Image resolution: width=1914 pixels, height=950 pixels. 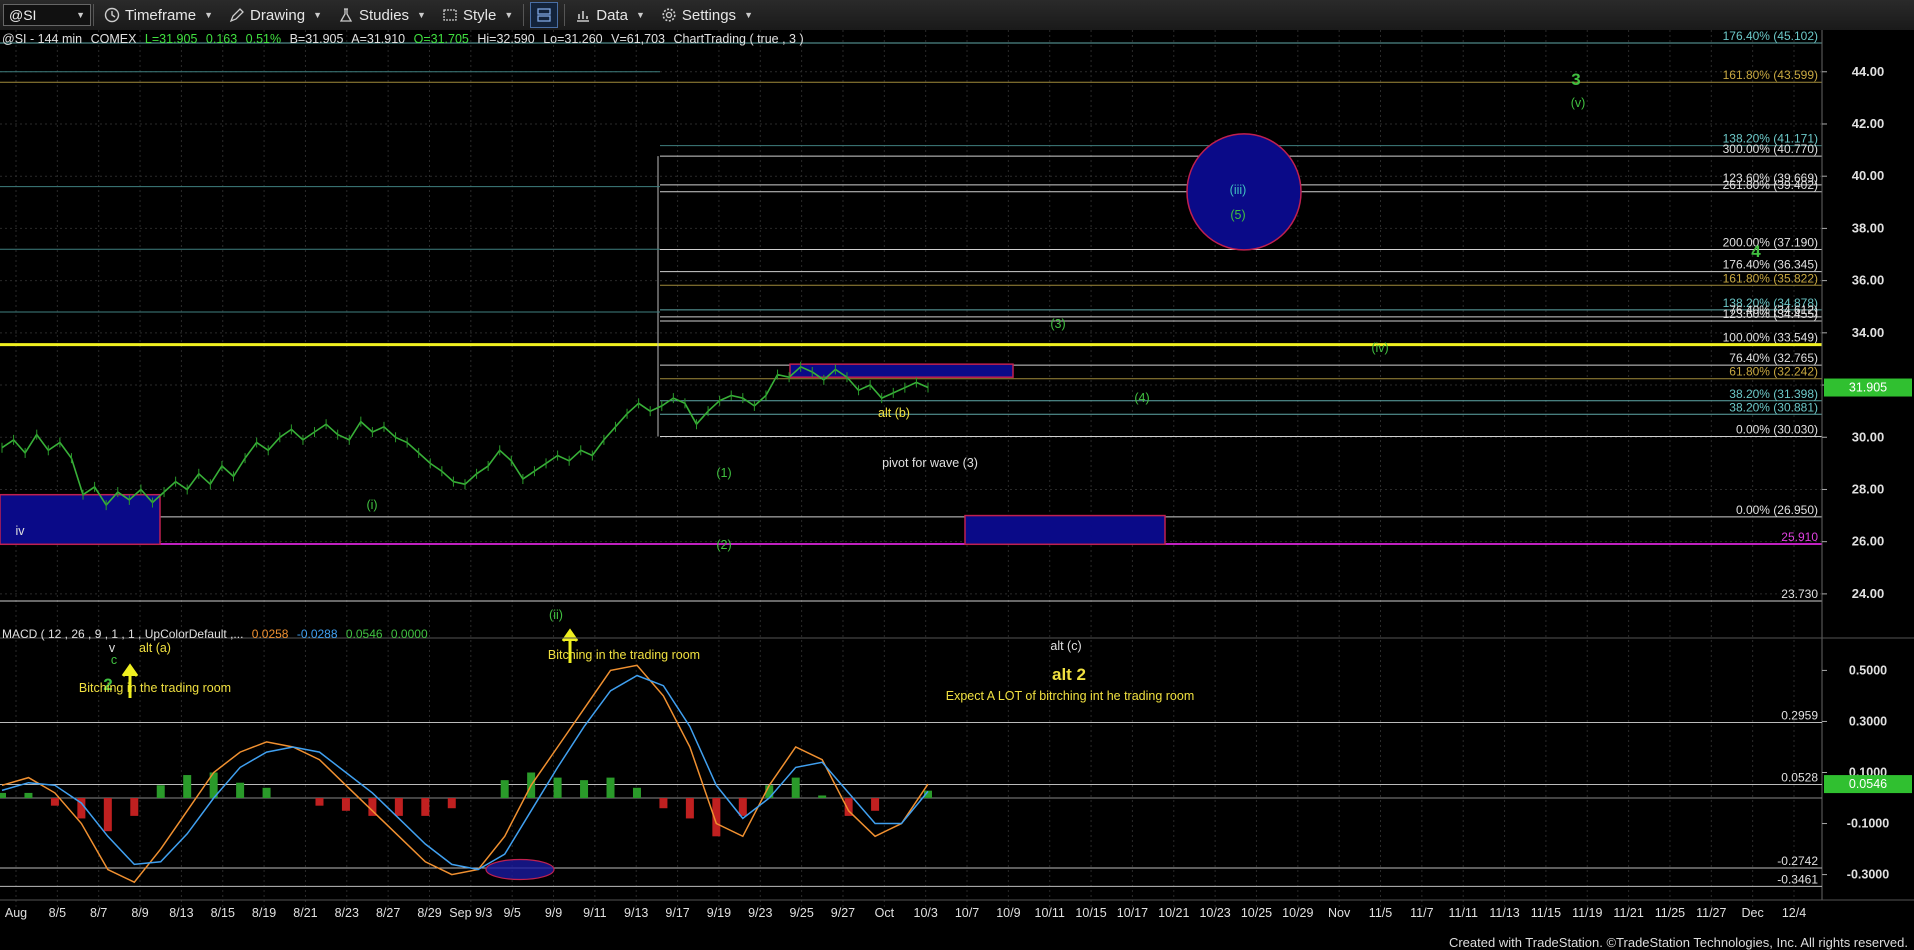 What do you see at coordinates (1868, 875) in the screenshot?
I see `macd-tick-label: -0.3000` at bounding box center [1868, 875].